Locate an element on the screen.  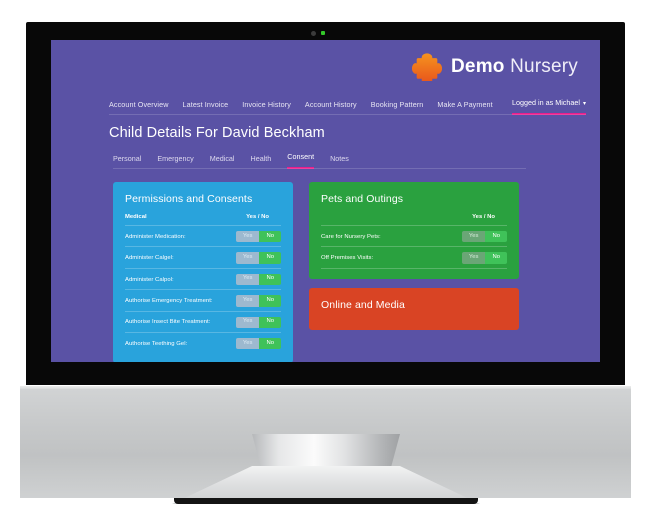
row-label: Authorise Emergency Treatment: is located at coordinates (169, 300).